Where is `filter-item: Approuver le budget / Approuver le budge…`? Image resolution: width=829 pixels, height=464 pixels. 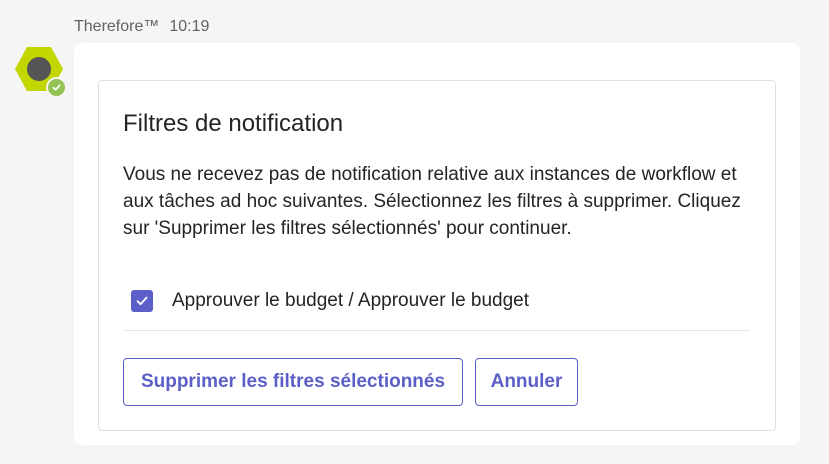 filter-item: Approuver le budget / Approuver le budge… is located at coordinates (330, 301).